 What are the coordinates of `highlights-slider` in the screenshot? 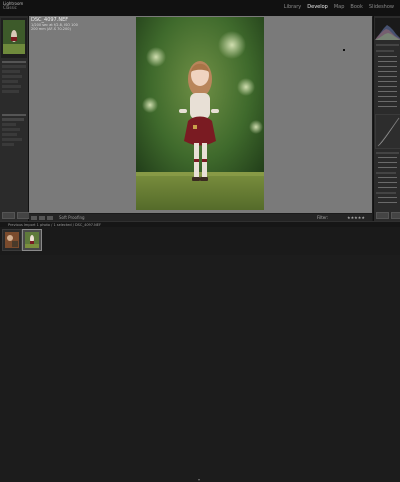 It's located at (387, 66).